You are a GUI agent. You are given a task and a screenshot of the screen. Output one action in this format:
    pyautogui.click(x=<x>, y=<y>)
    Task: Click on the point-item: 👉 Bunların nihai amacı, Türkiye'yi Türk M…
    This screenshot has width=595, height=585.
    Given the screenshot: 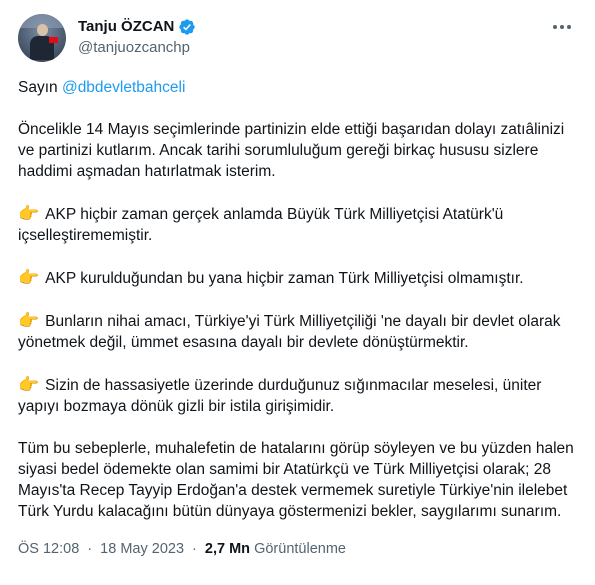 What is the action you would take?
    pyautogui.click(x=298, y=331)
    